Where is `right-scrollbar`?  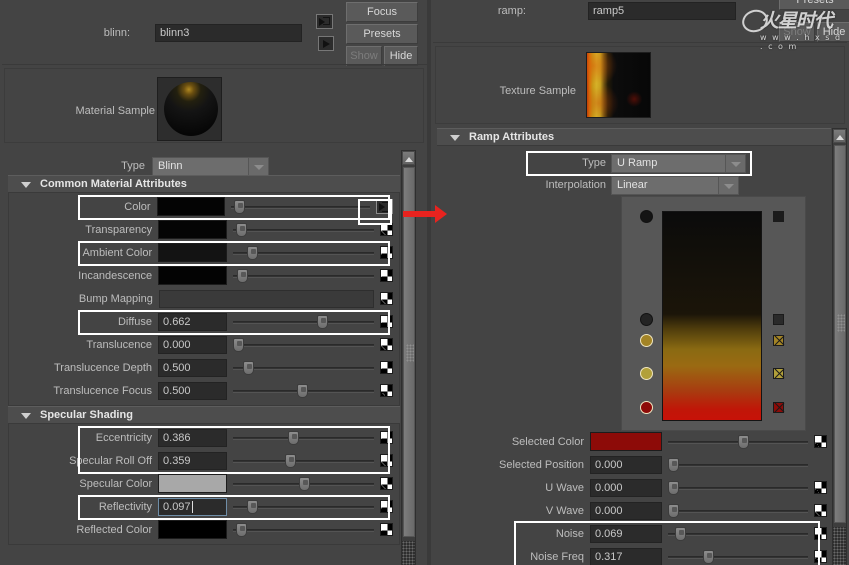
right-scrollbar is located at coordinates (839, 346).